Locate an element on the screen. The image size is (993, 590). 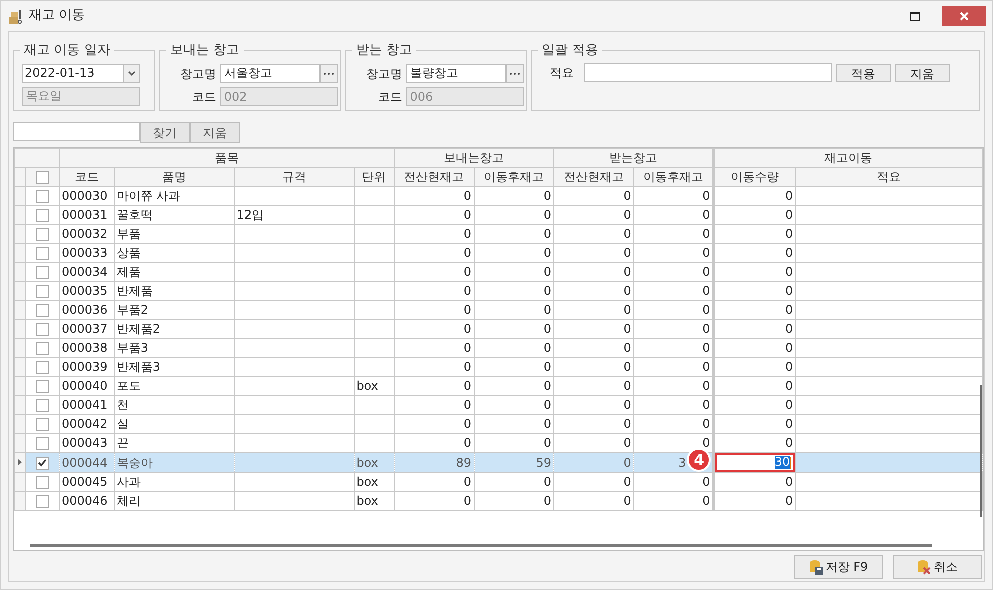
table-cell: 제품 is located at coordinates (128, 272).